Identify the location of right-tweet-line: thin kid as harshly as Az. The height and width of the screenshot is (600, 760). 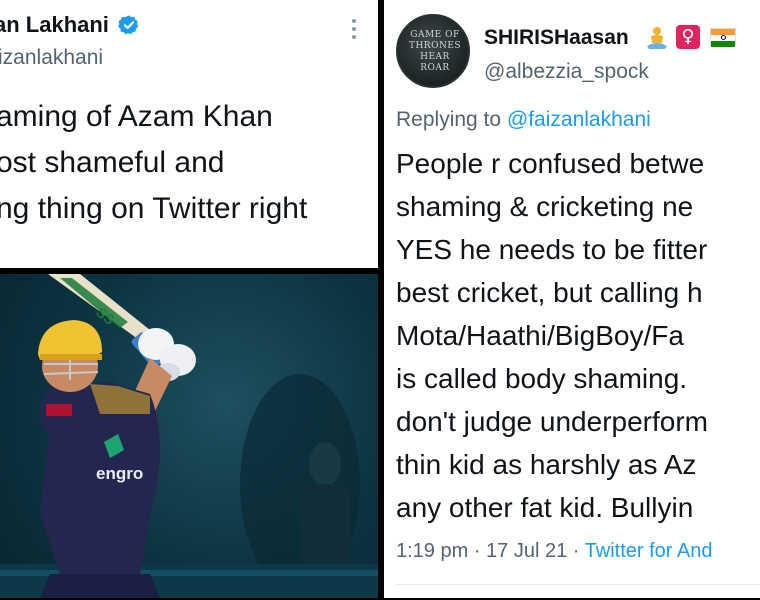
(546, 464).